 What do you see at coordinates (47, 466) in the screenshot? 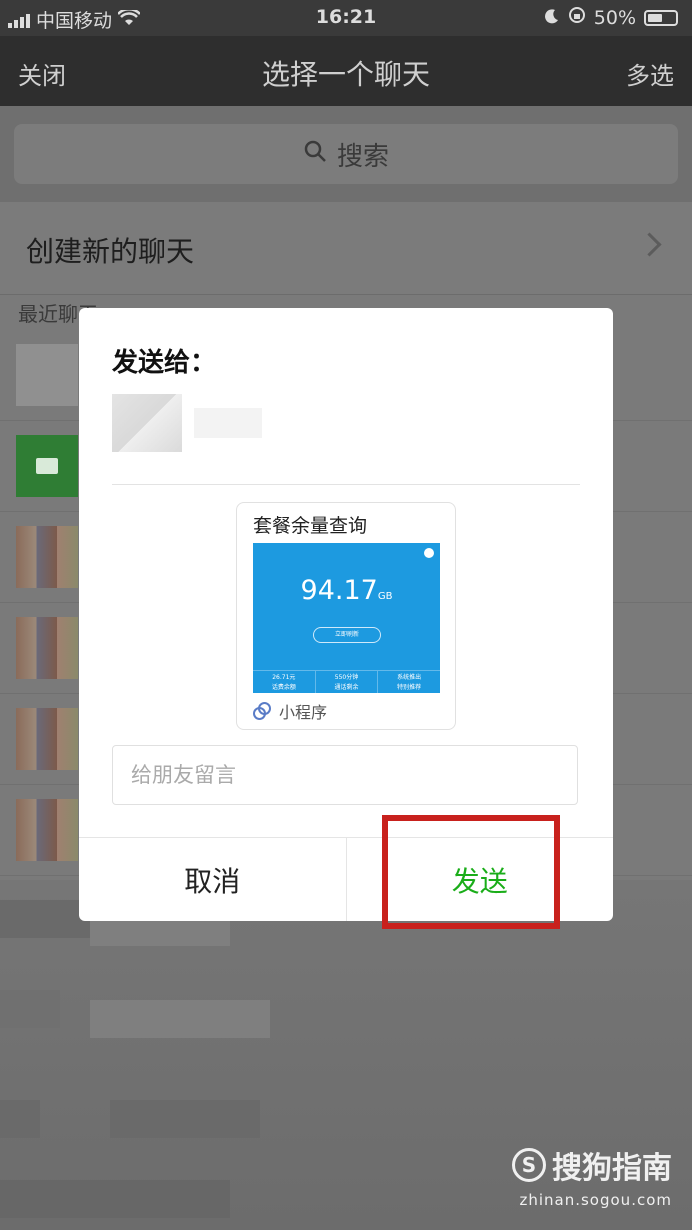
I see `file-transfer-icon` at bounding box center [47, 466].